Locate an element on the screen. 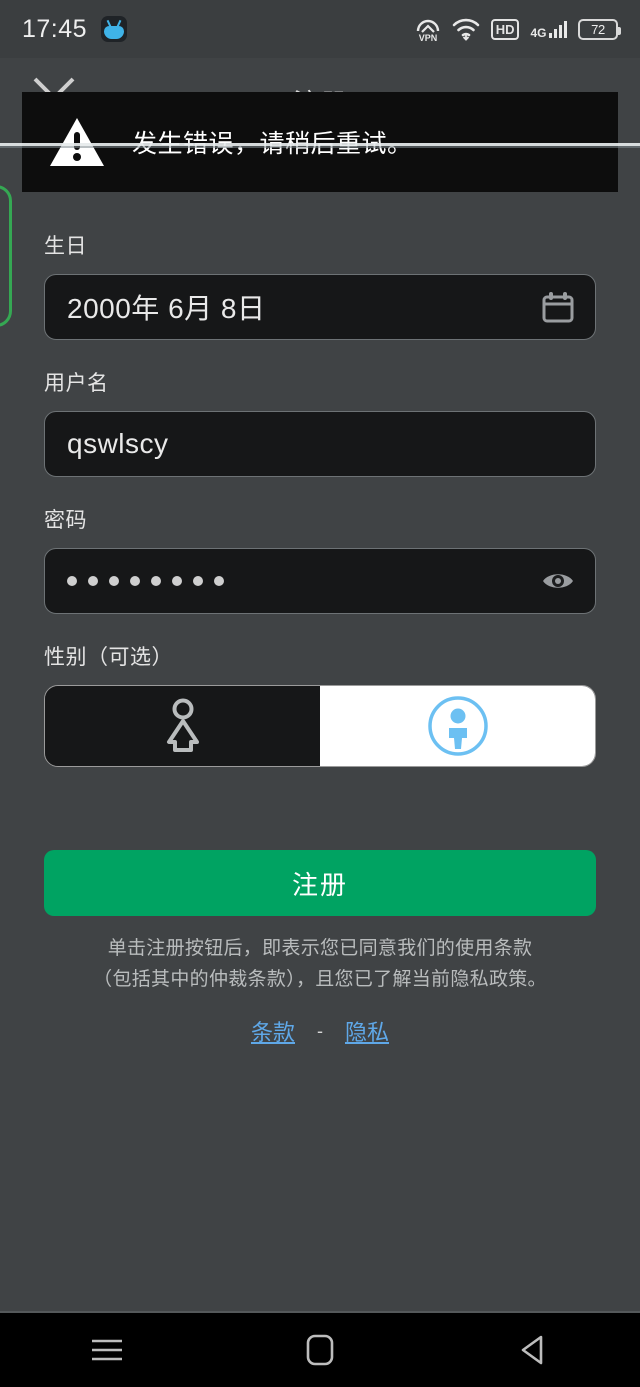  birthday-value: 2000年 6月 8日 is located at coordinates (166, 308).